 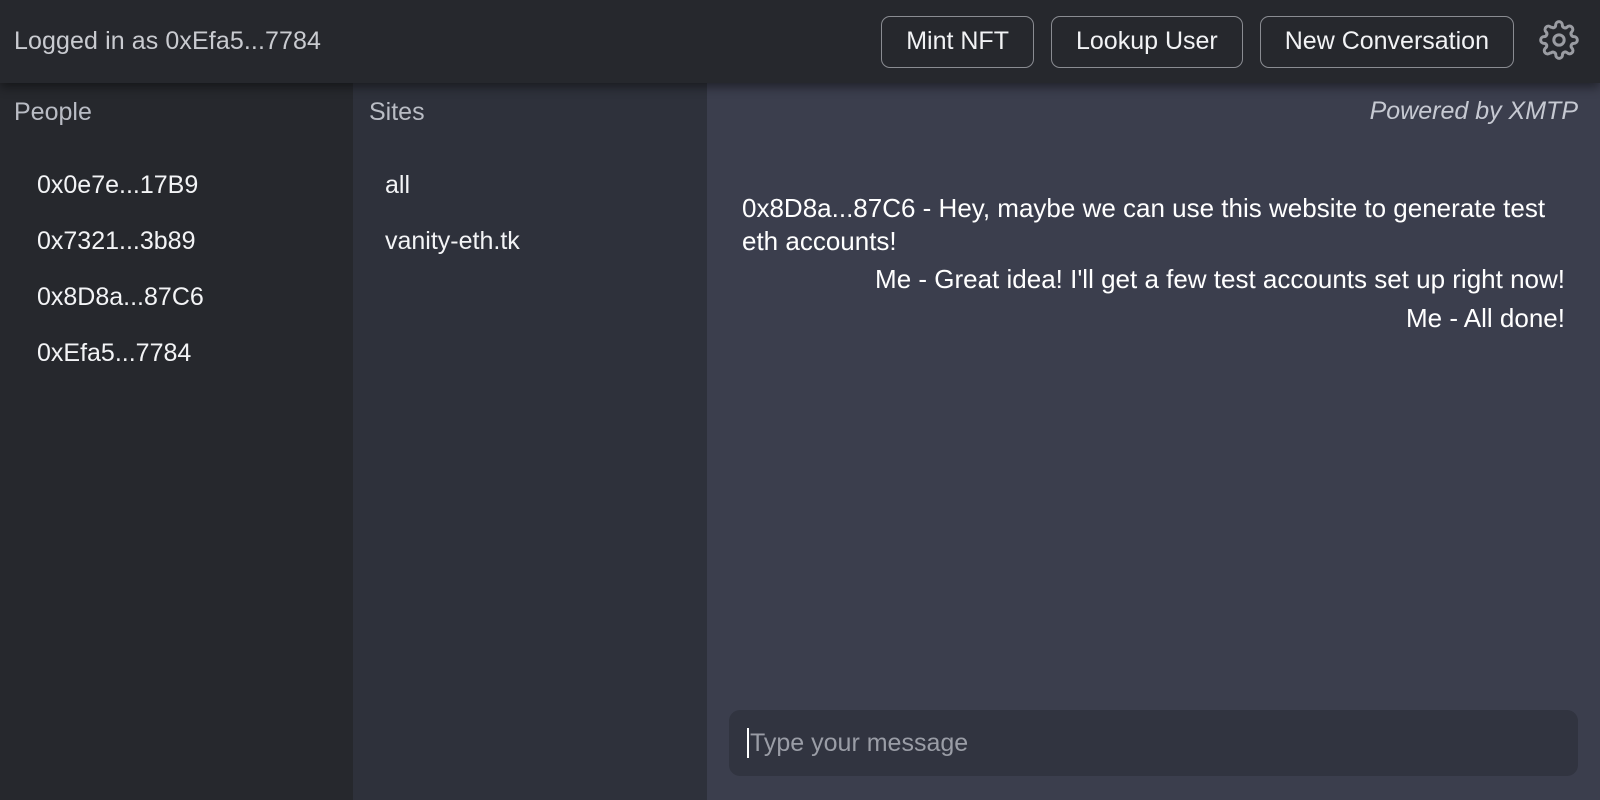 I want to click on text-cursor, so click(x=748, y=743).